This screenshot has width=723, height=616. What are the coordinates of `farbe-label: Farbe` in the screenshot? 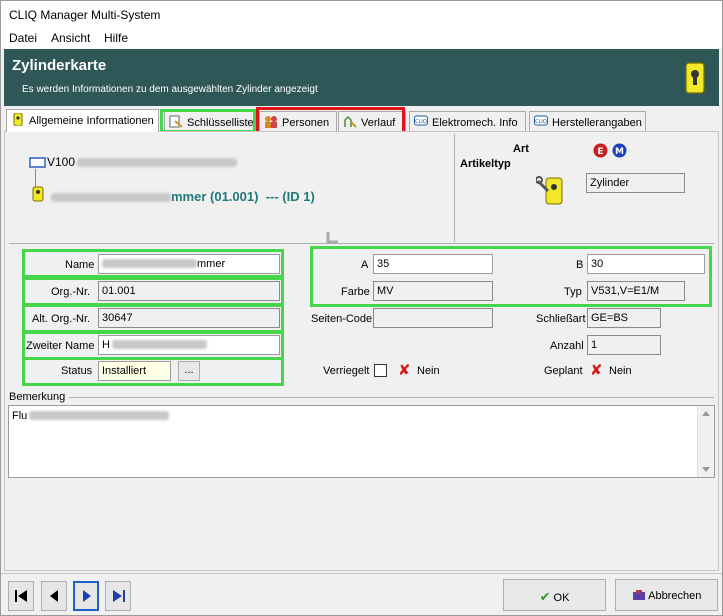 It's located at (355, 292).